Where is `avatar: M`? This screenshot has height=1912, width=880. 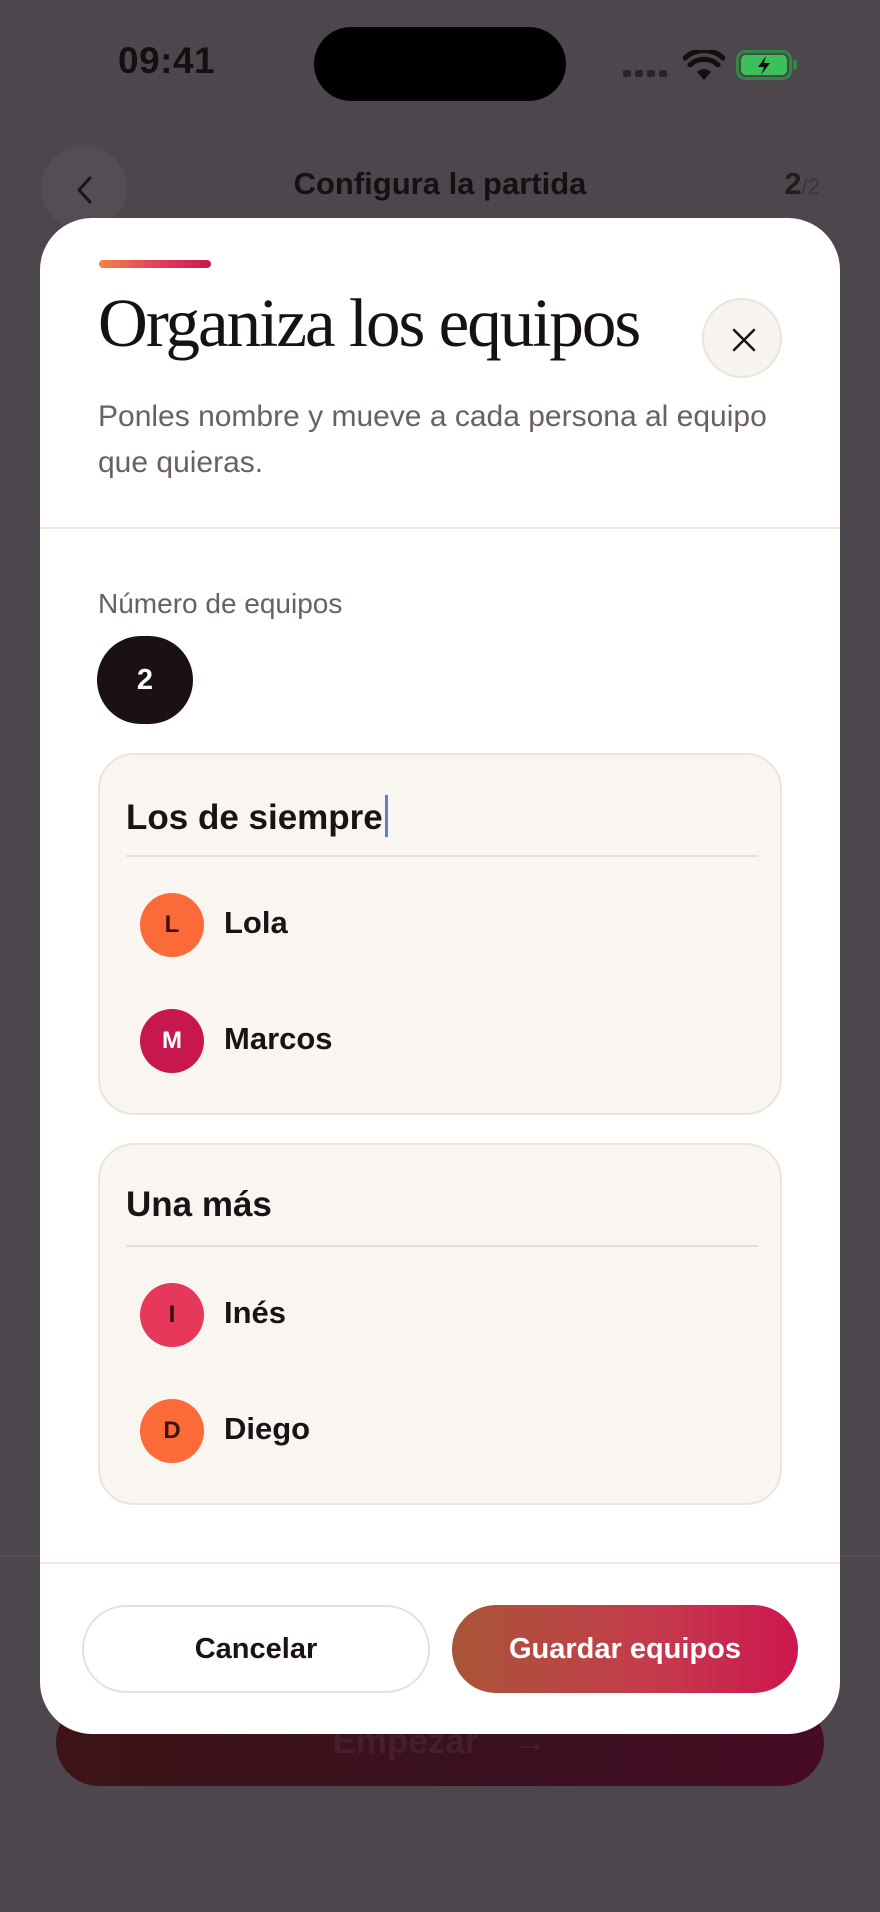
avatar: M is located at coordinates (172, 1041).